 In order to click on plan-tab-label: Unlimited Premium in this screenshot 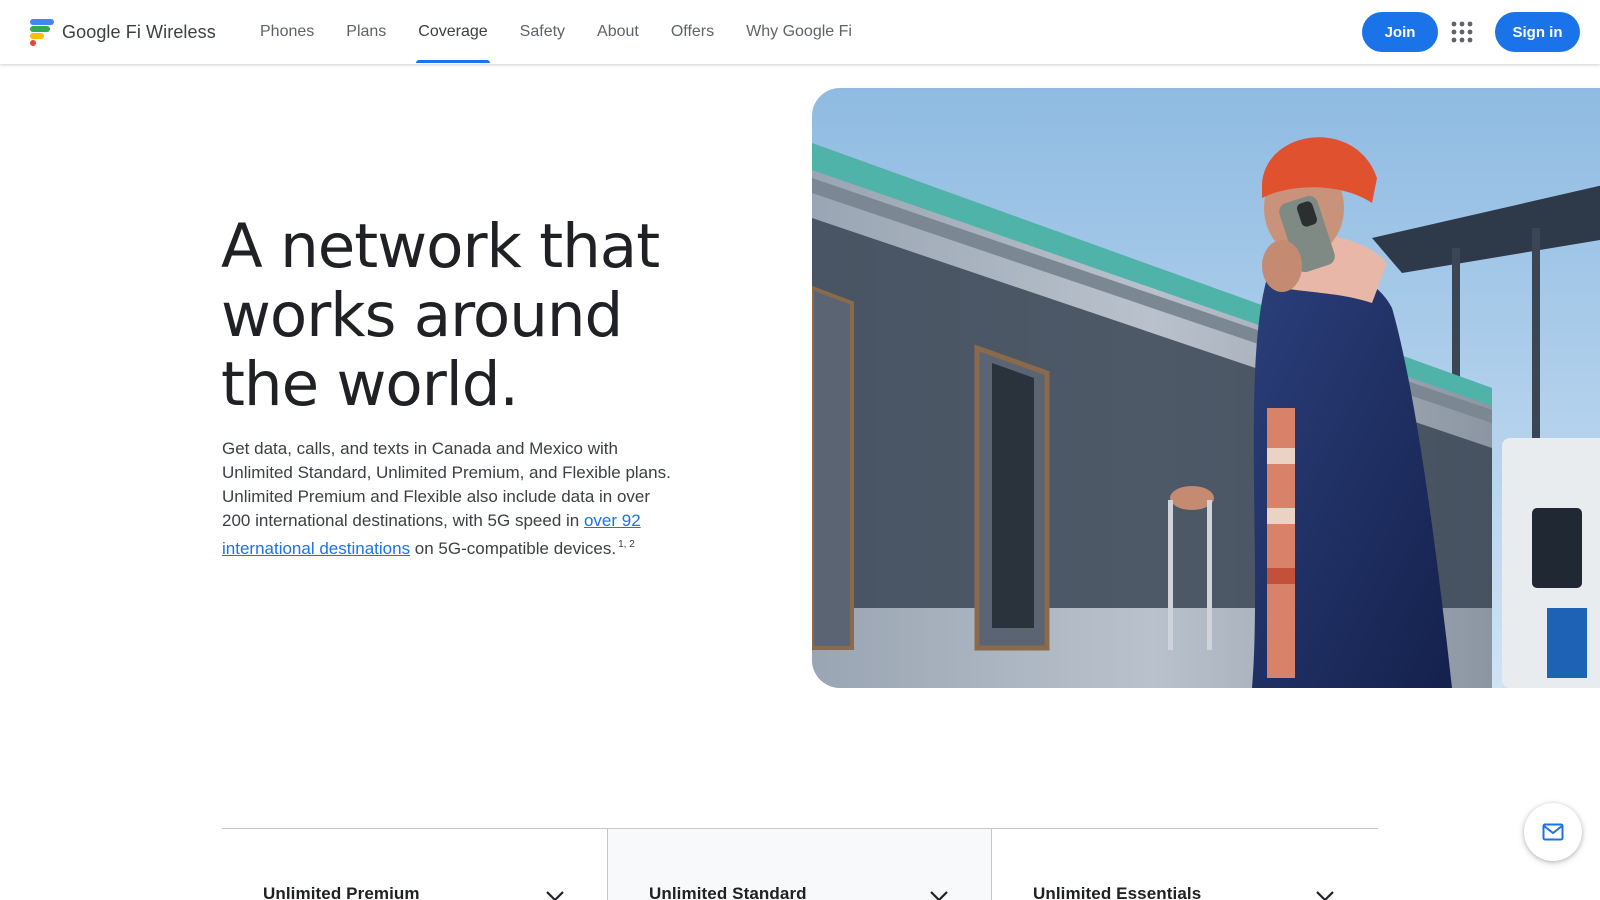, I will do `click(341, 892)`.